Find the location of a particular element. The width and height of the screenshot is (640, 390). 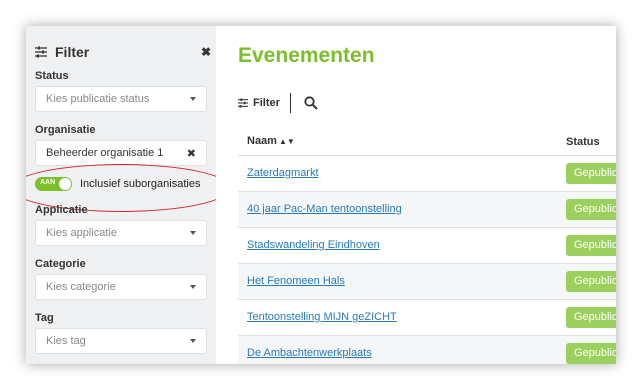

tag-placeholder: Kies tag is located at coordinates (66, 341).